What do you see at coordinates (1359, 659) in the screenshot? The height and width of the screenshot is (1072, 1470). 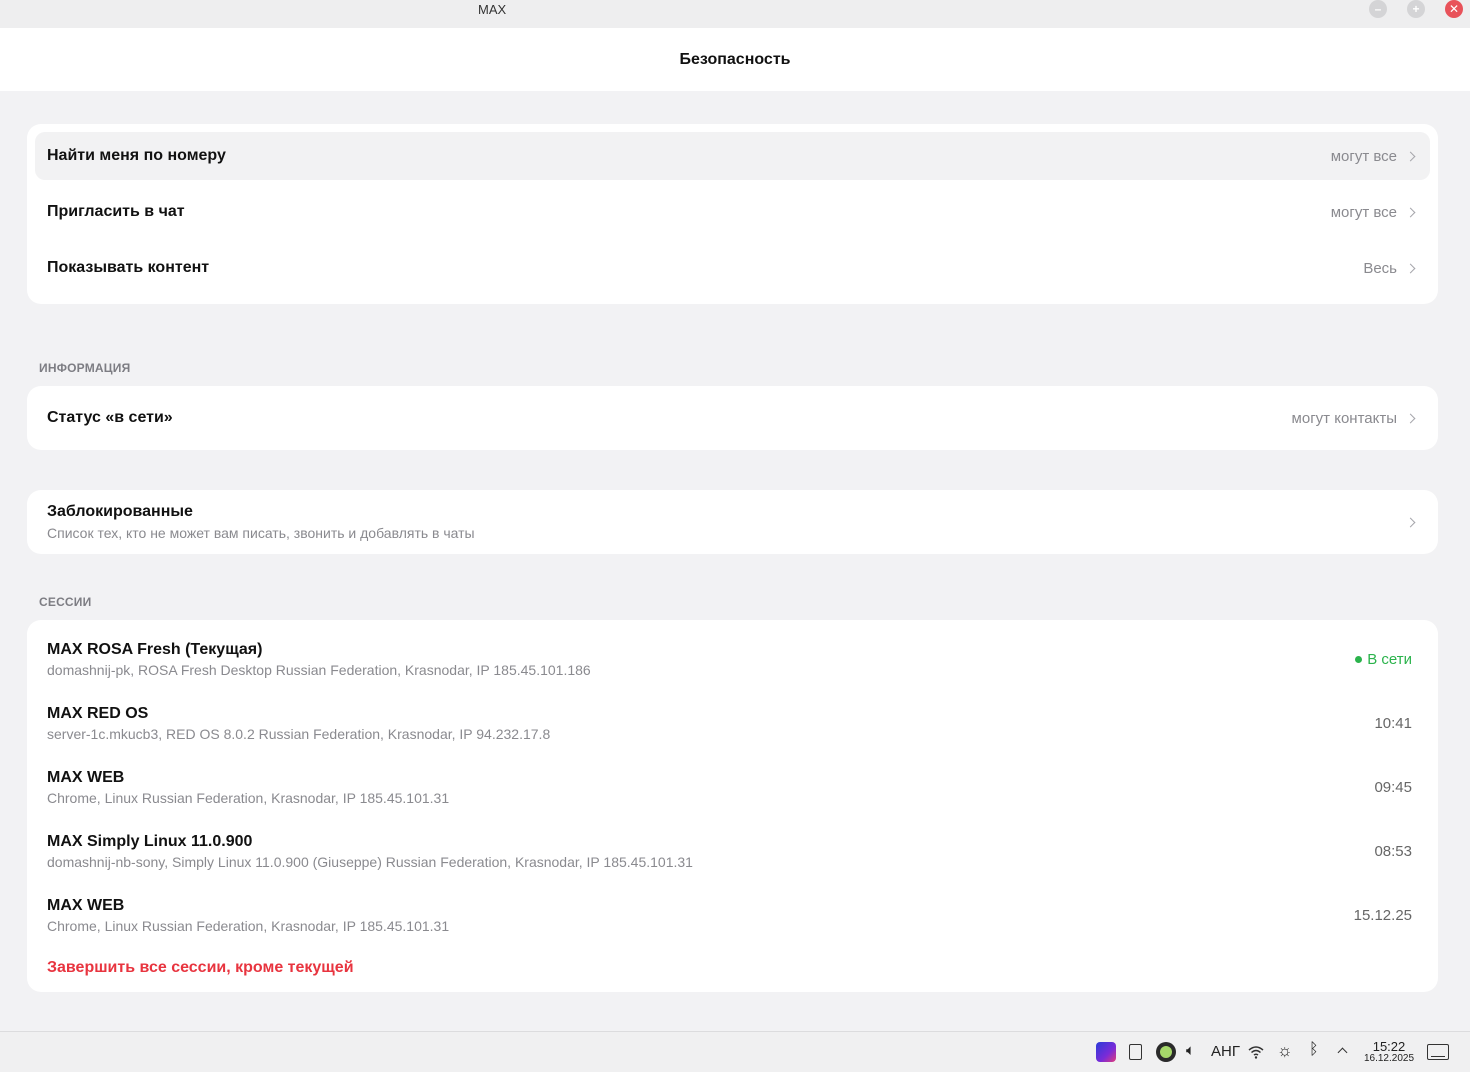 I see `online-dot-icon` at bounding box center [1359, 659].